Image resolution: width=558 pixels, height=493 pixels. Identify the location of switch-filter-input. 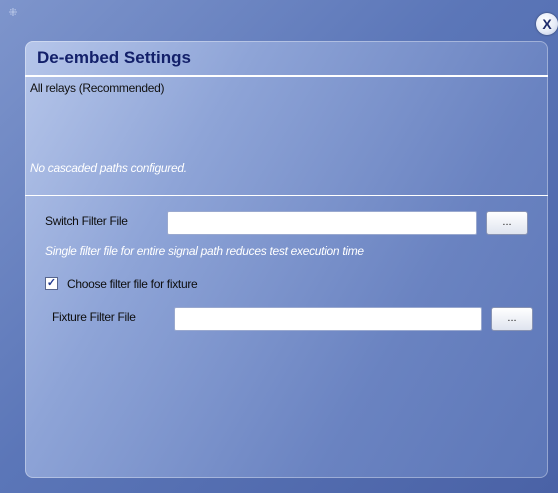
(322, 223).